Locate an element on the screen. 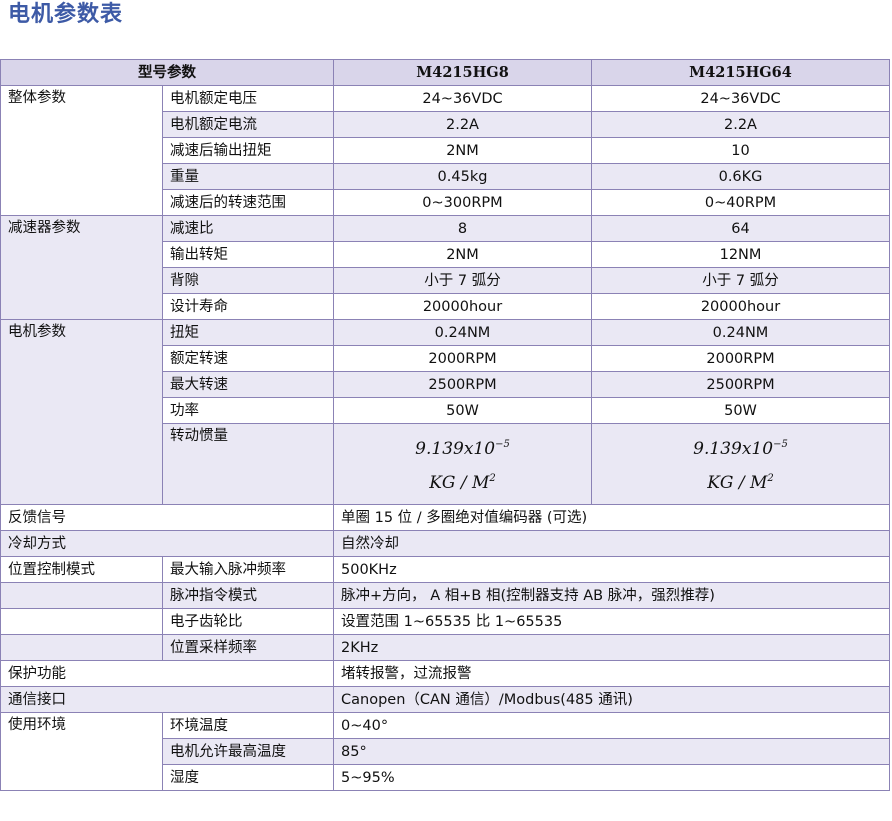 This screenshot has width=892, height=821. row-label: 背隙 is located at coordinates (248, 280).